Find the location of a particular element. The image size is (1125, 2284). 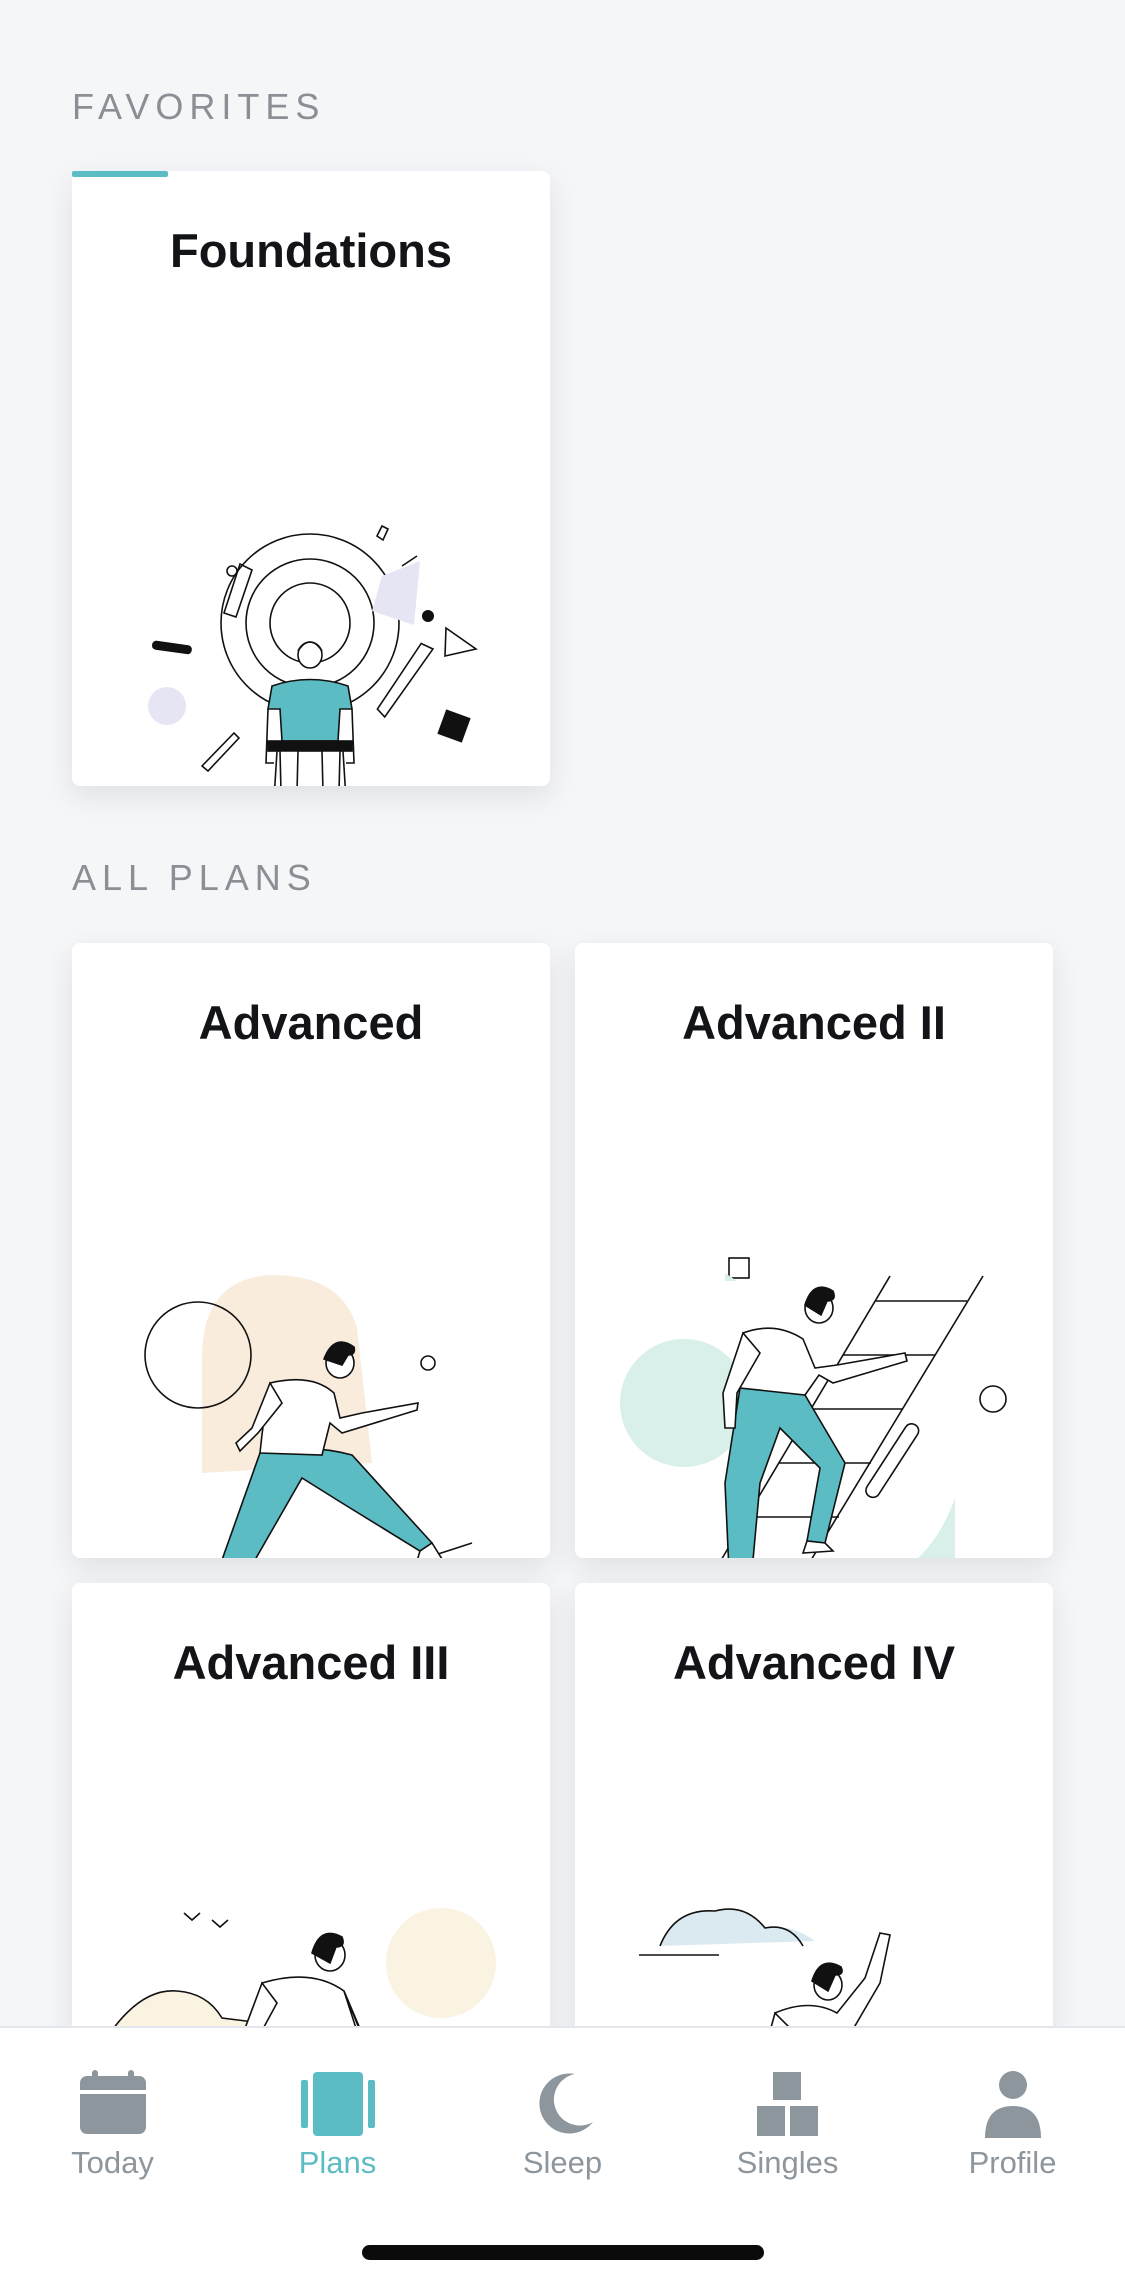

advanced-ii-illustration is located at coordinates (813, 1407).